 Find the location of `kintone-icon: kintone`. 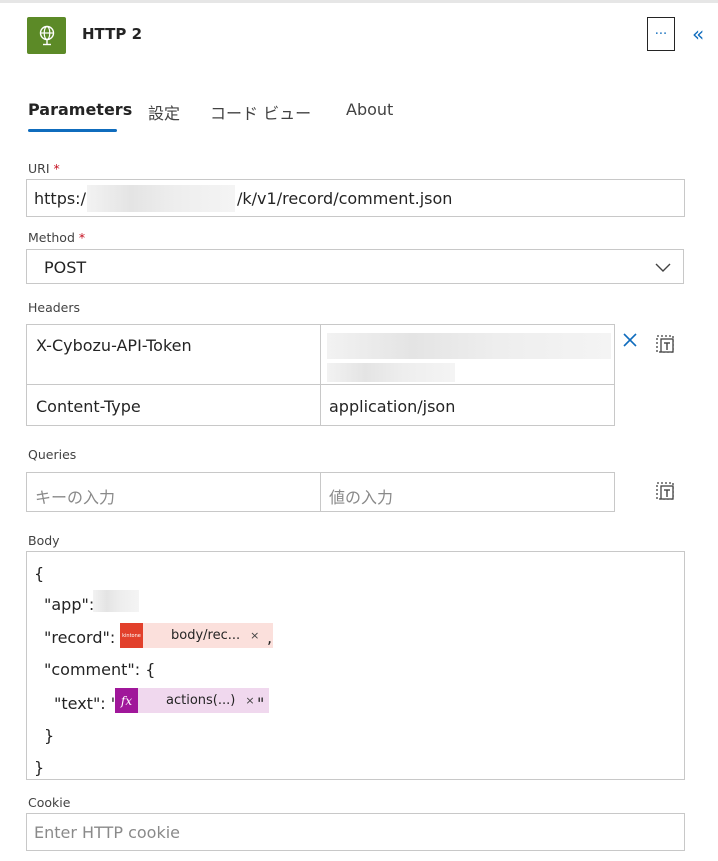

kintone-icon: kintone is located at coordinates (131, 635).